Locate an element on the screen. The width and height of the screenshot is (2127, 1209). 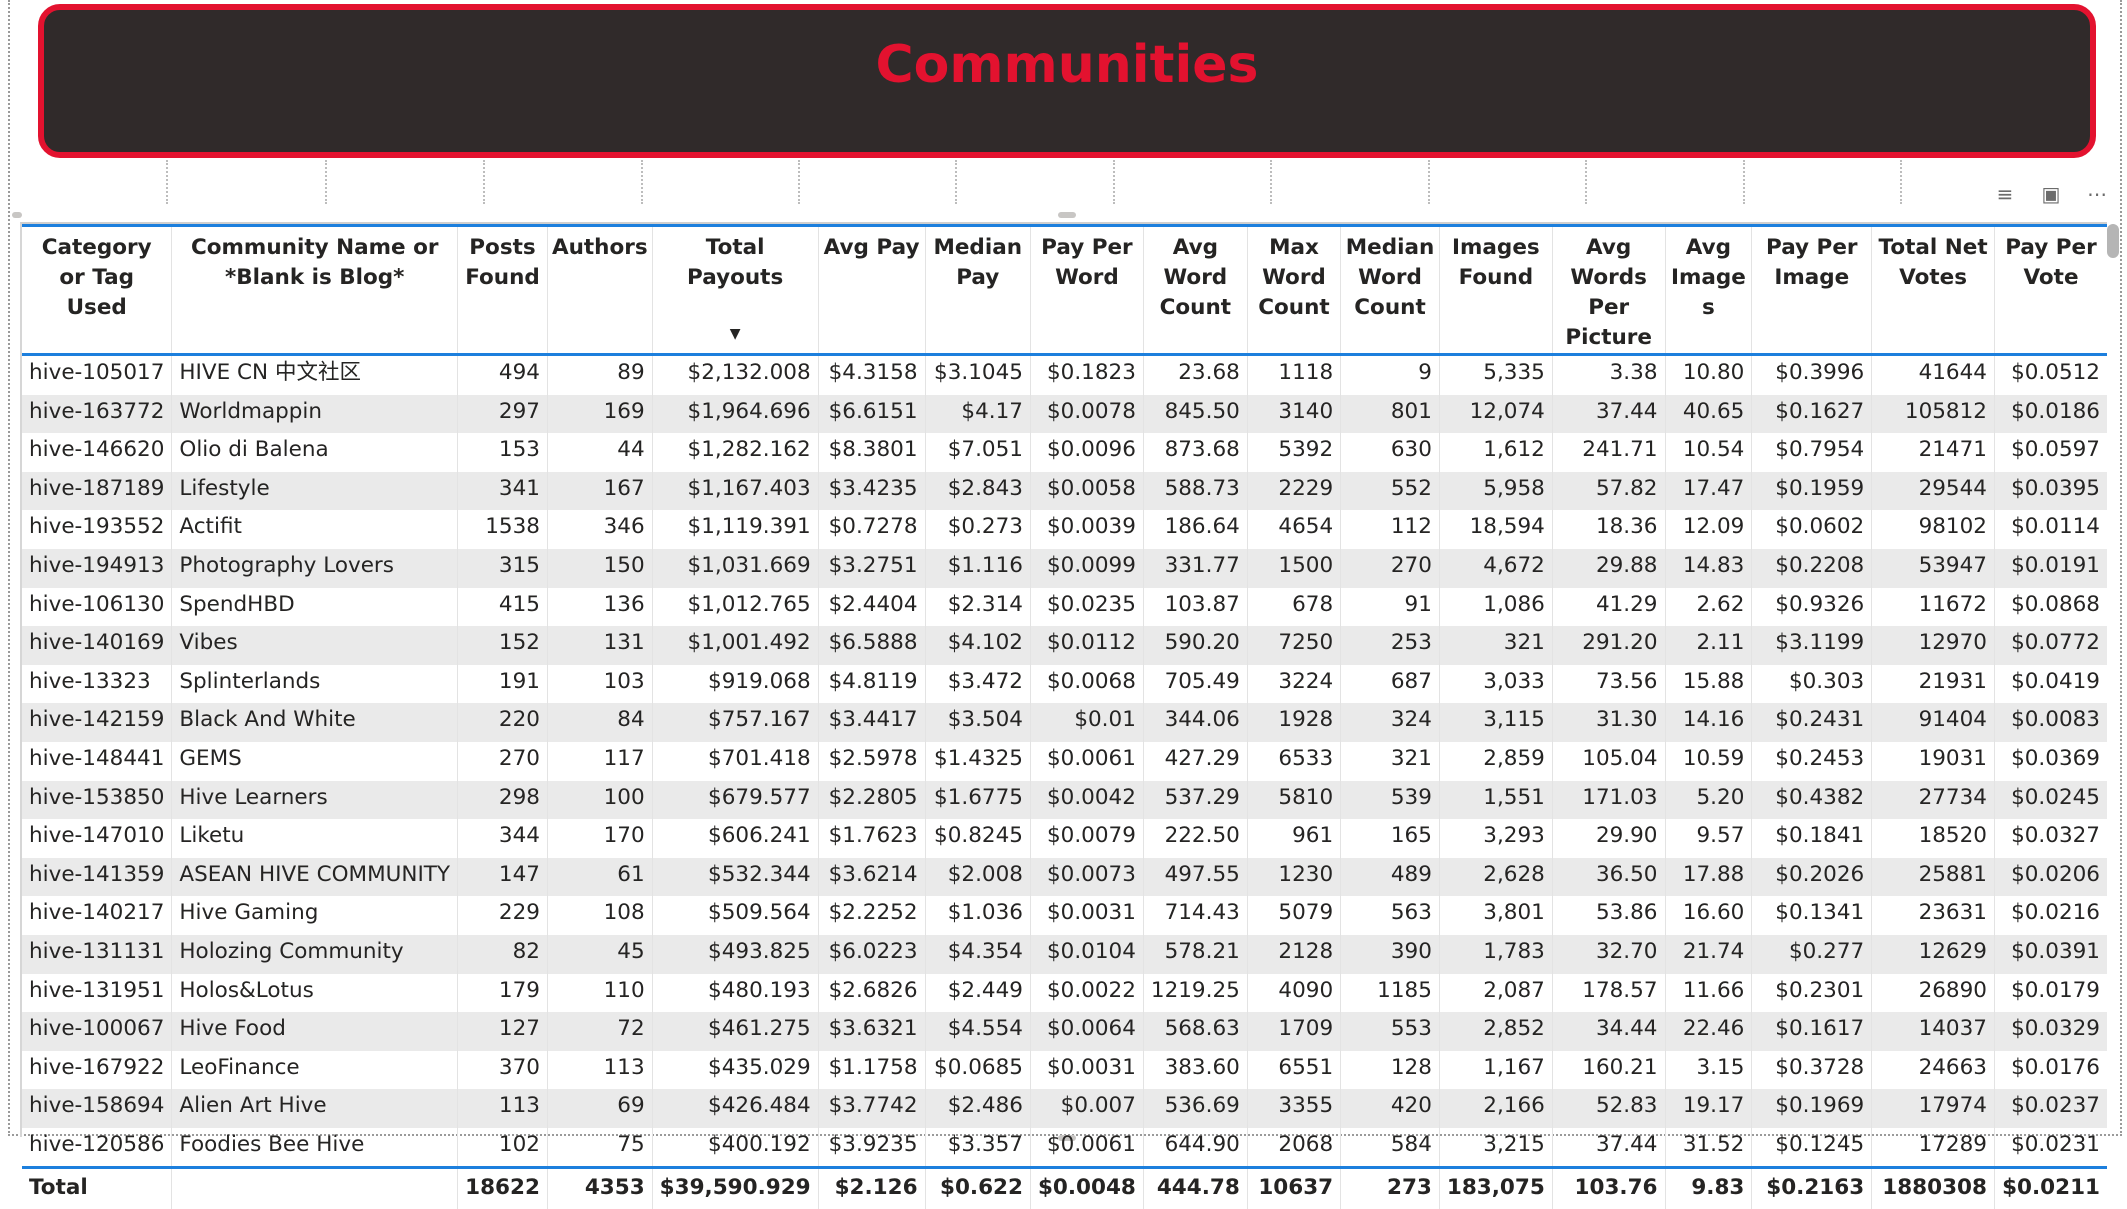
table-cell: GEMS is located at coordinates (314, 761).